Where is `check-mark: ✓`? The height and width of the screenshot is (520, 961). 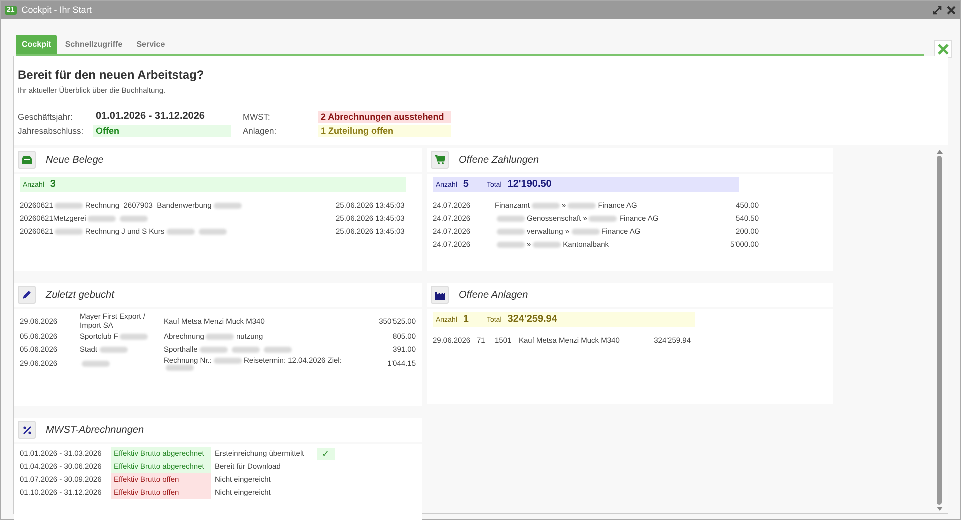 check-mark: ✓ is located at coordinates (326, 454).